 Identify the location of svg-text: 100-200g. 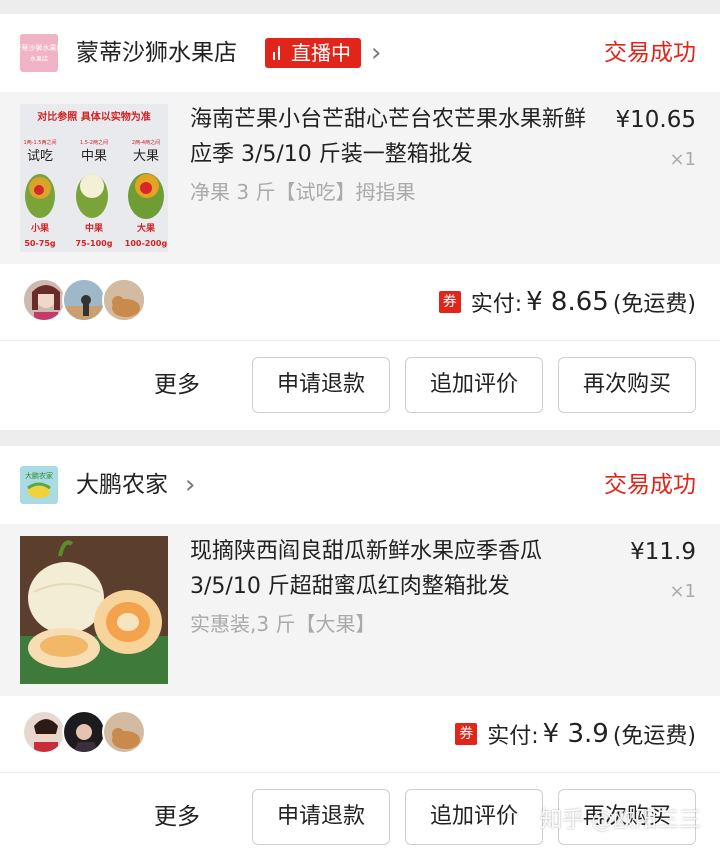
(146, 243).